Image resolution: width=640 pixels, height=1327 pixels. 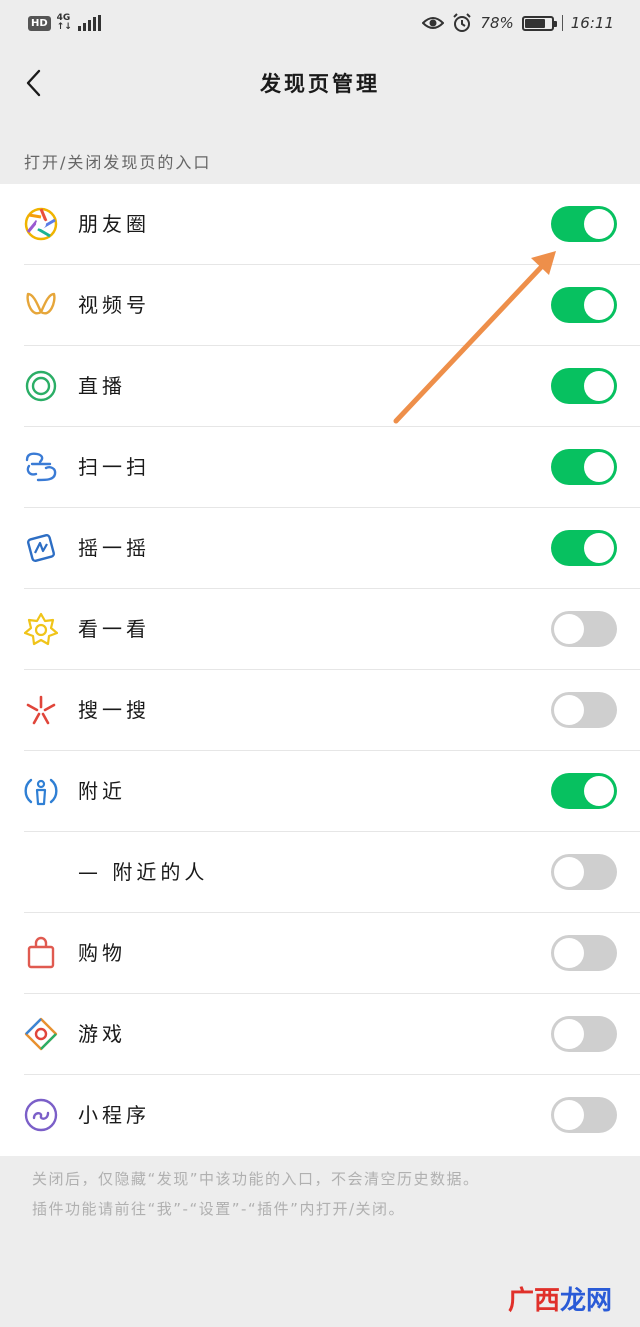 I want to click on item-label: 直播, so click(x=102, y=386).